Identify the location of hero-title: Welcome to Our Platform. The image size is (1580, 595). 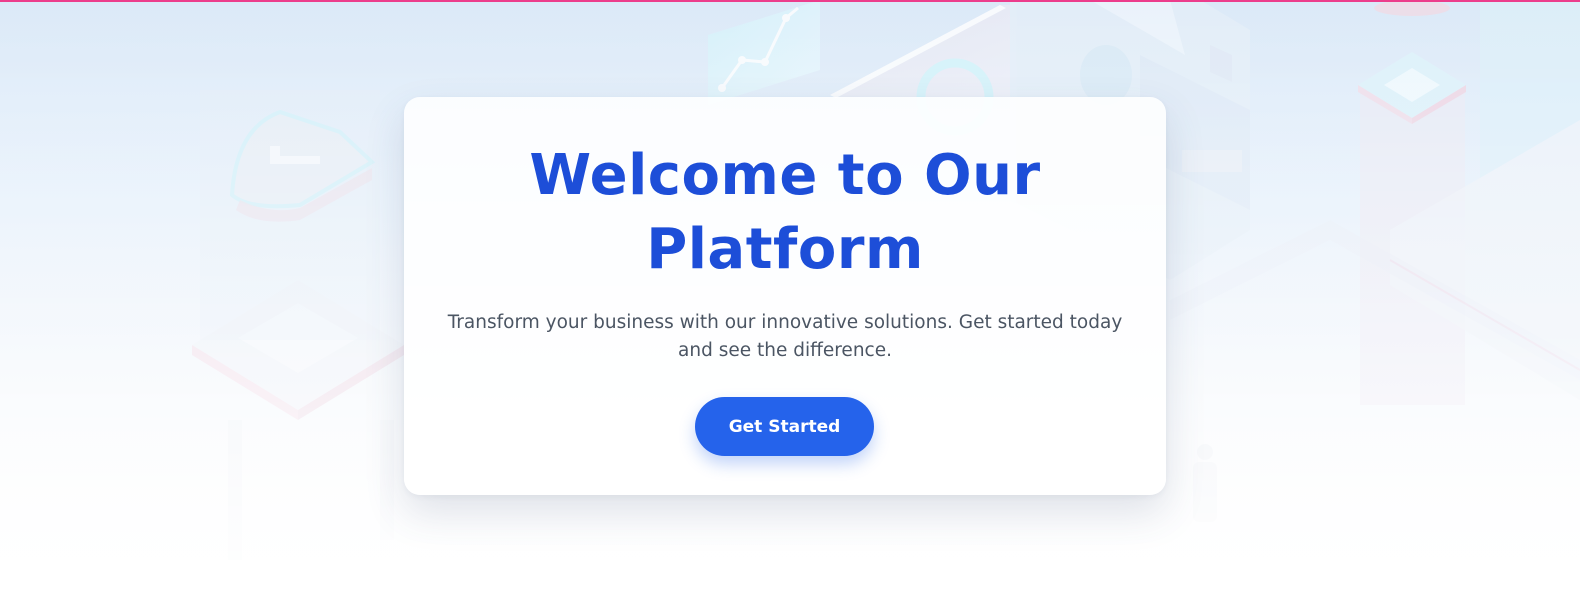
(785, 212).